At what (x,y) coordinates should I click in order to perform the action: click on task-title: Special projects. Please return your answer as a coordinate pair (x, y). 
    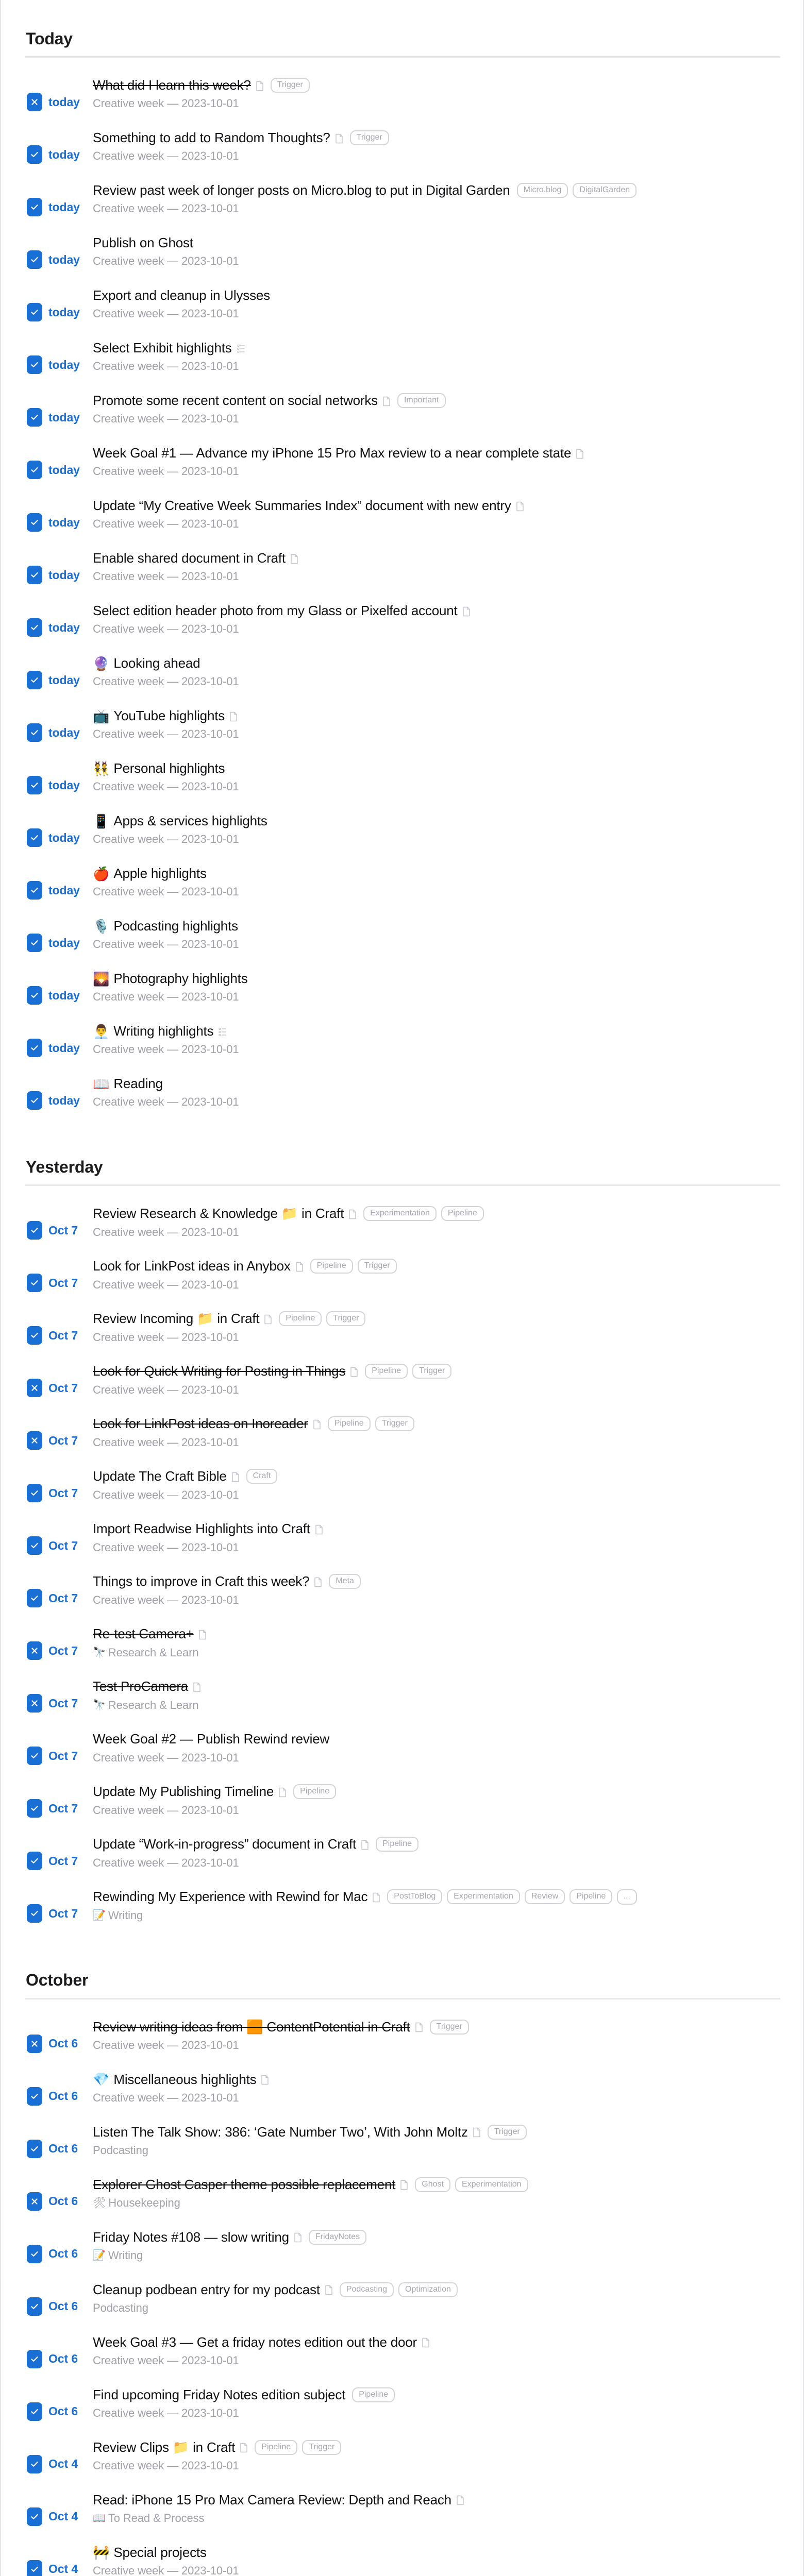
    Looking at the image, I should click on (160, 2553).